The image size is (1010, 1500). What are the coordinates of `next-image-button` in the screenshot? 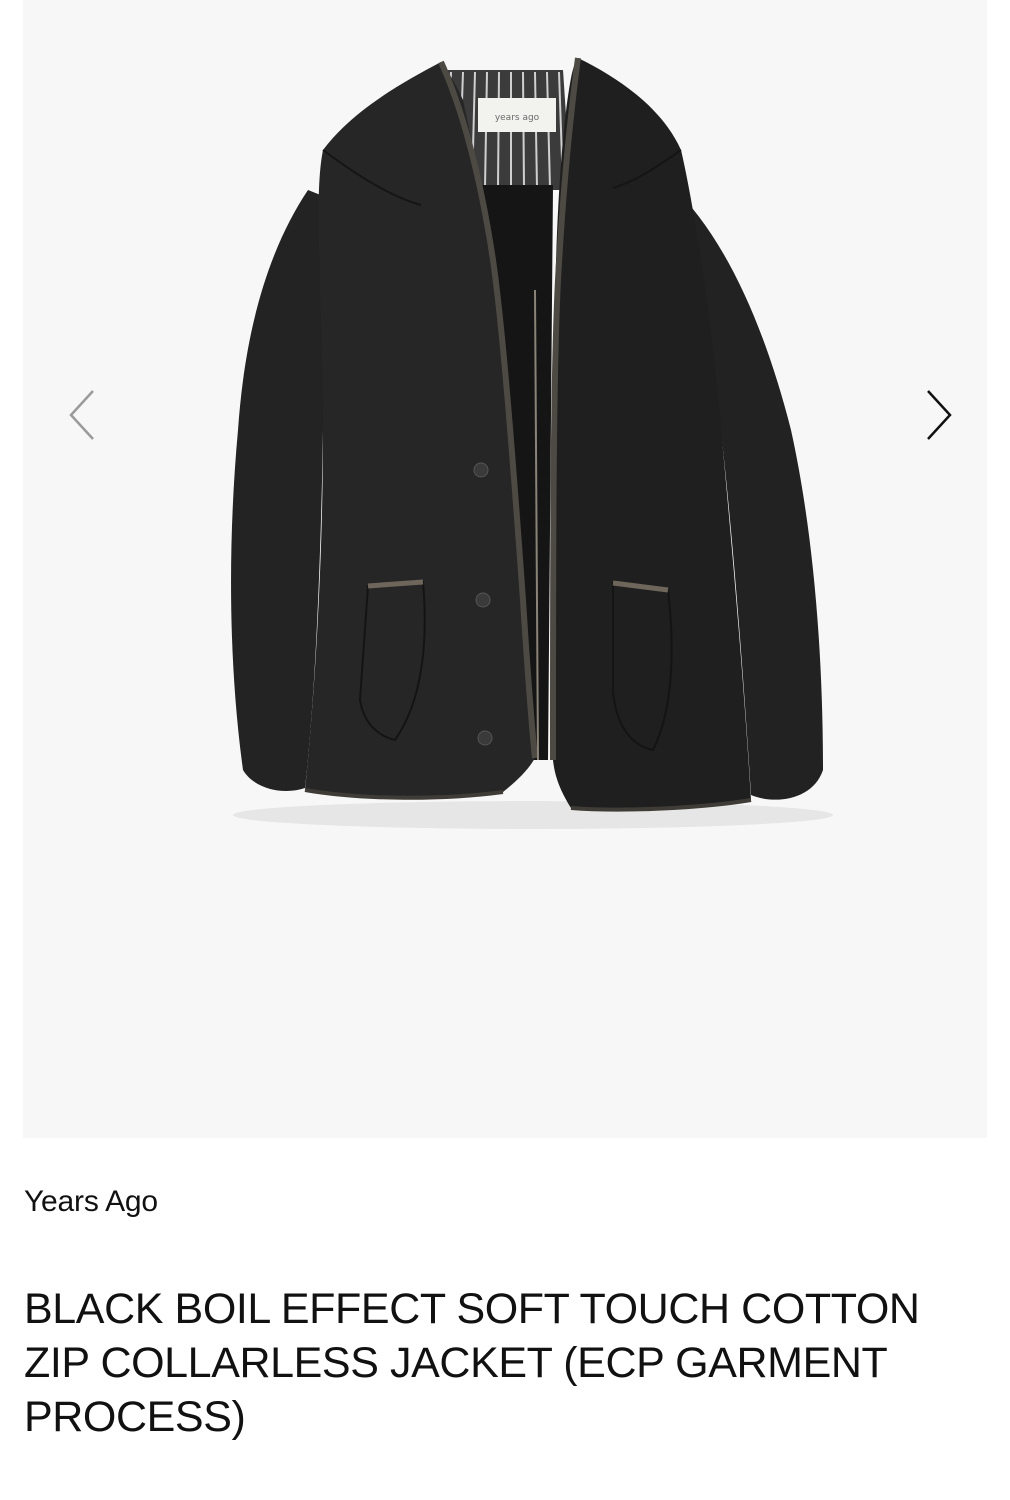 It's located at (938, 415).